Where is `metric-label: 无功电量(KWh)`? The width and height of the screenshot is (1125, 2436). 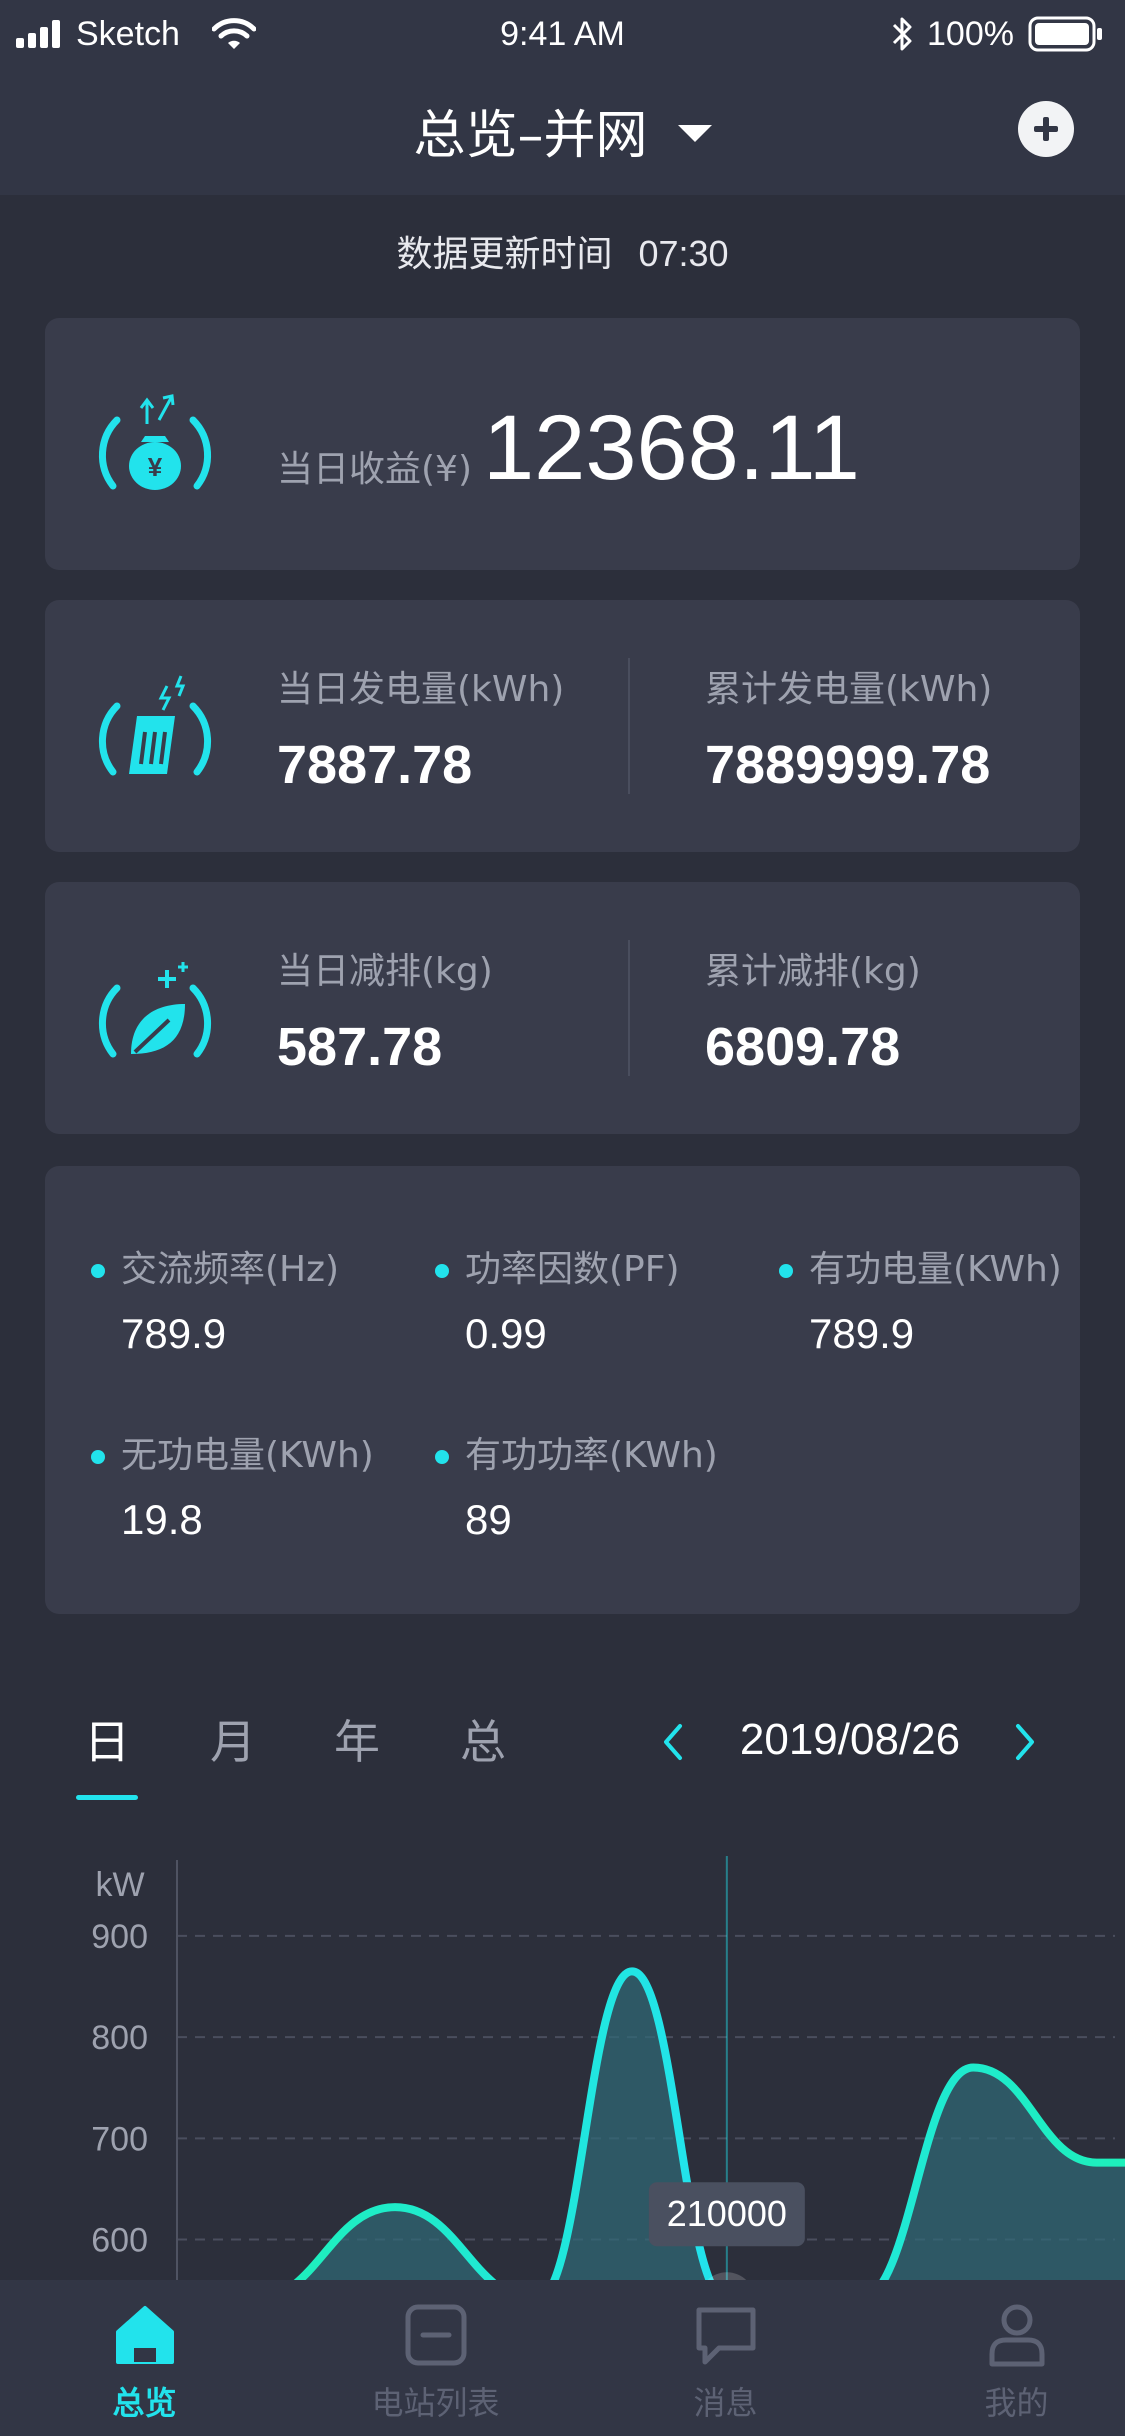
metric-label: 无功电量(KWh) is located at coordinates (247, 1455).